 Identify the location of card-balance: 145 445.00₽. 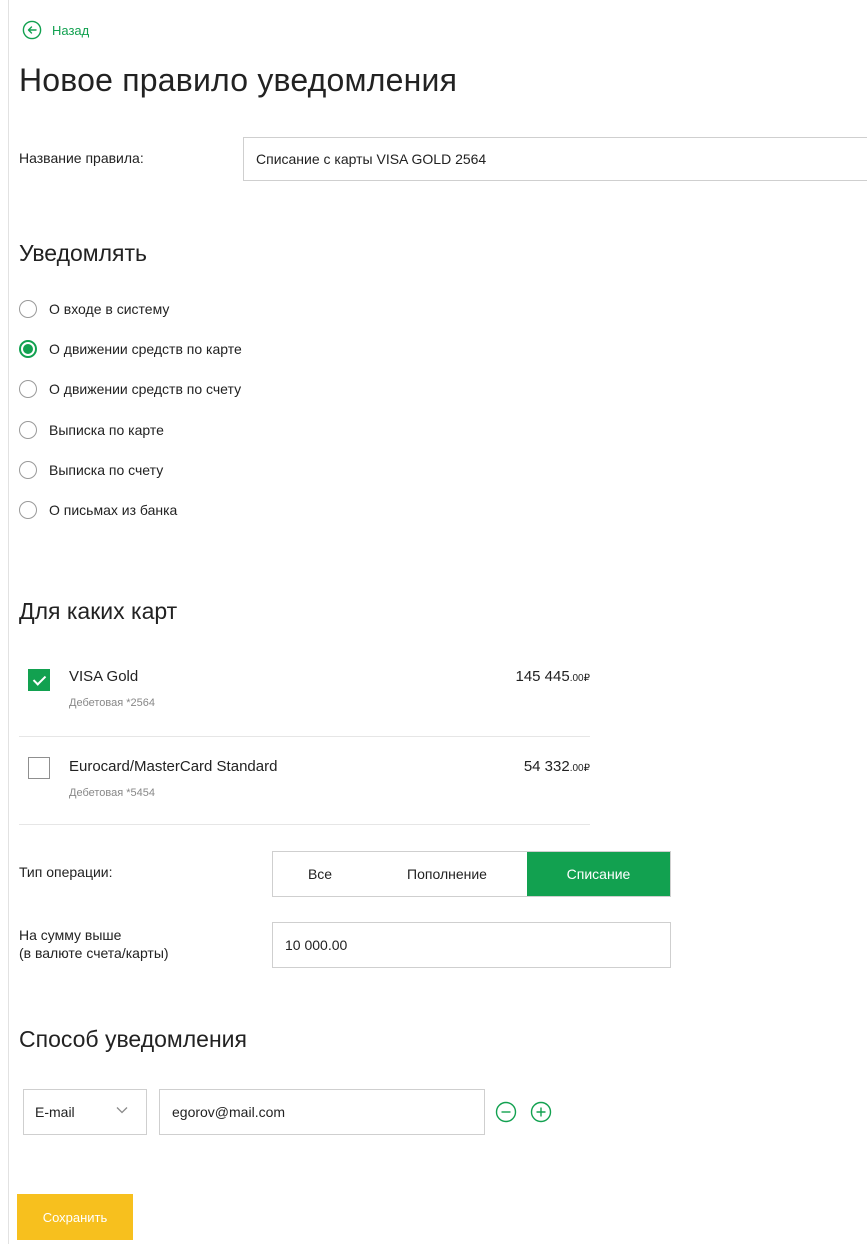
(552, 676).